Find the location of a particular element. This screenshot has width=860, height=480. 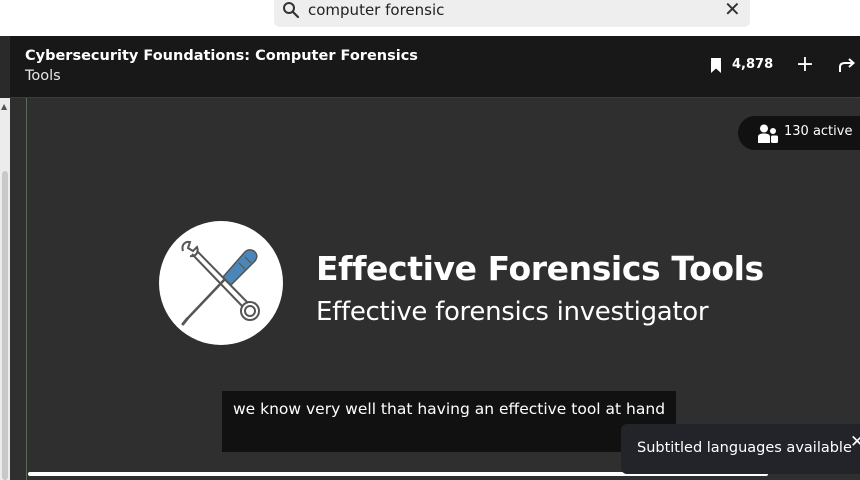

search-icon is located at coordinates (291, 10).